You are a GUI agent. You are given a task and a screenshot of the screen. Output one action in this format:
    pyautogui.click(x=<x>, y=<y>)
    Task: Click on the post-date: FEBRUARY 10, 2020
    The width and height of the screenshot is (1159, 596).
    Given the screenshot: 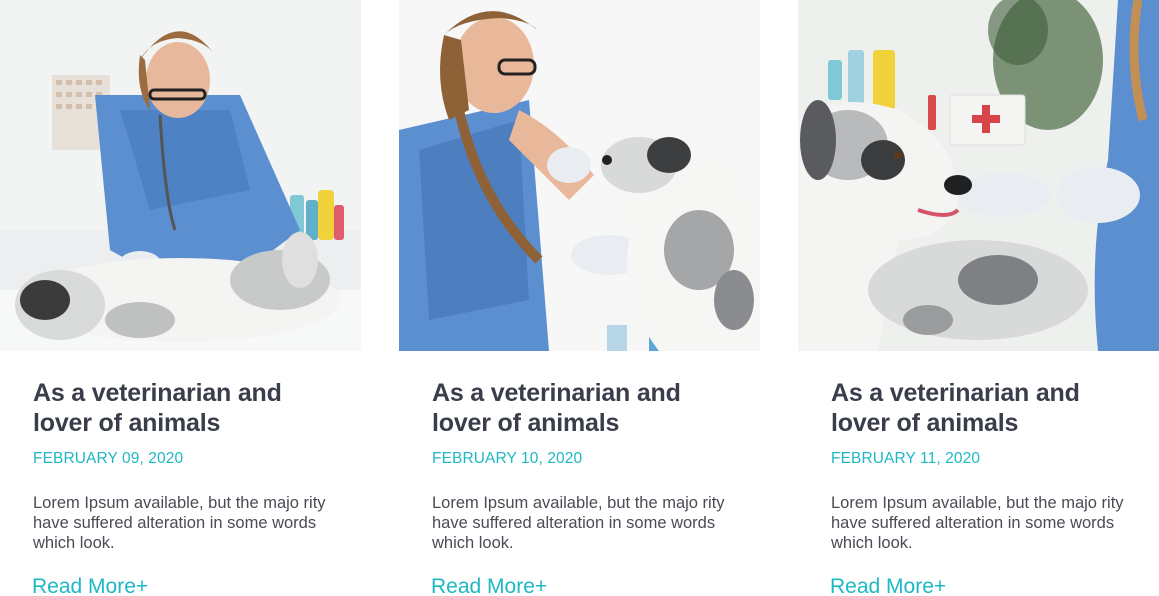 What is the action you would take?
    pyautogui.click(x=507, y=458)
    